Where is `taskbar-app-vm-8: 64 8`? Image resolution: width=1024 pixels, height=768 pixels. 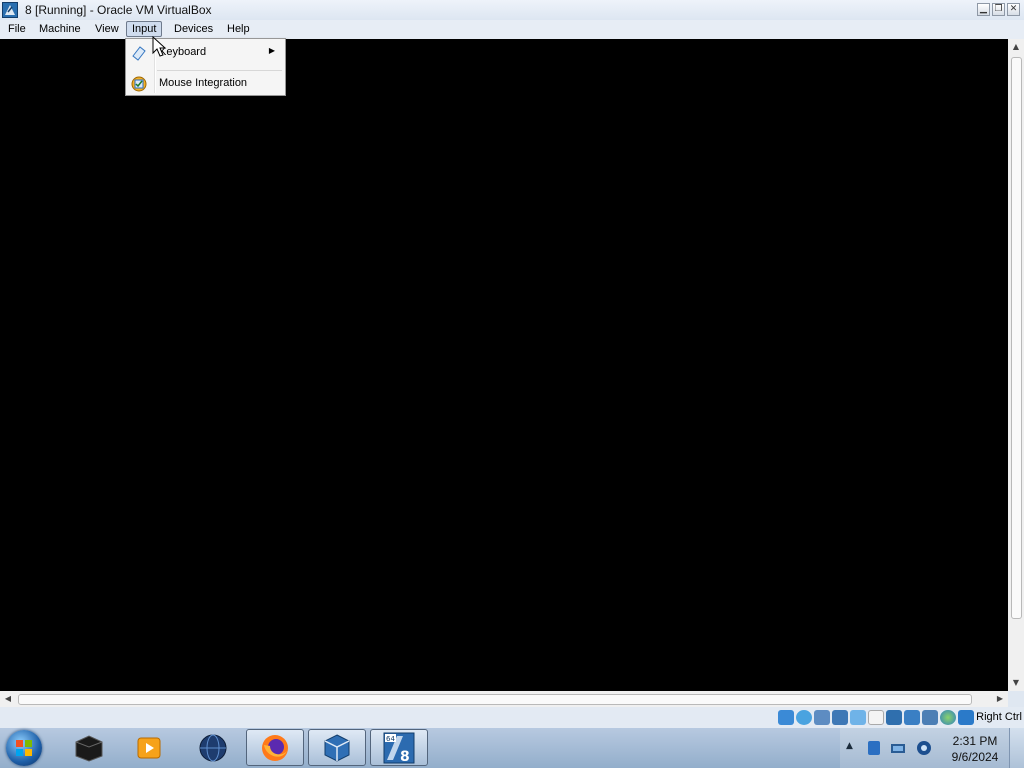
taskbar-app-vm-8: 64 8 is located at coordinates (399, 747).